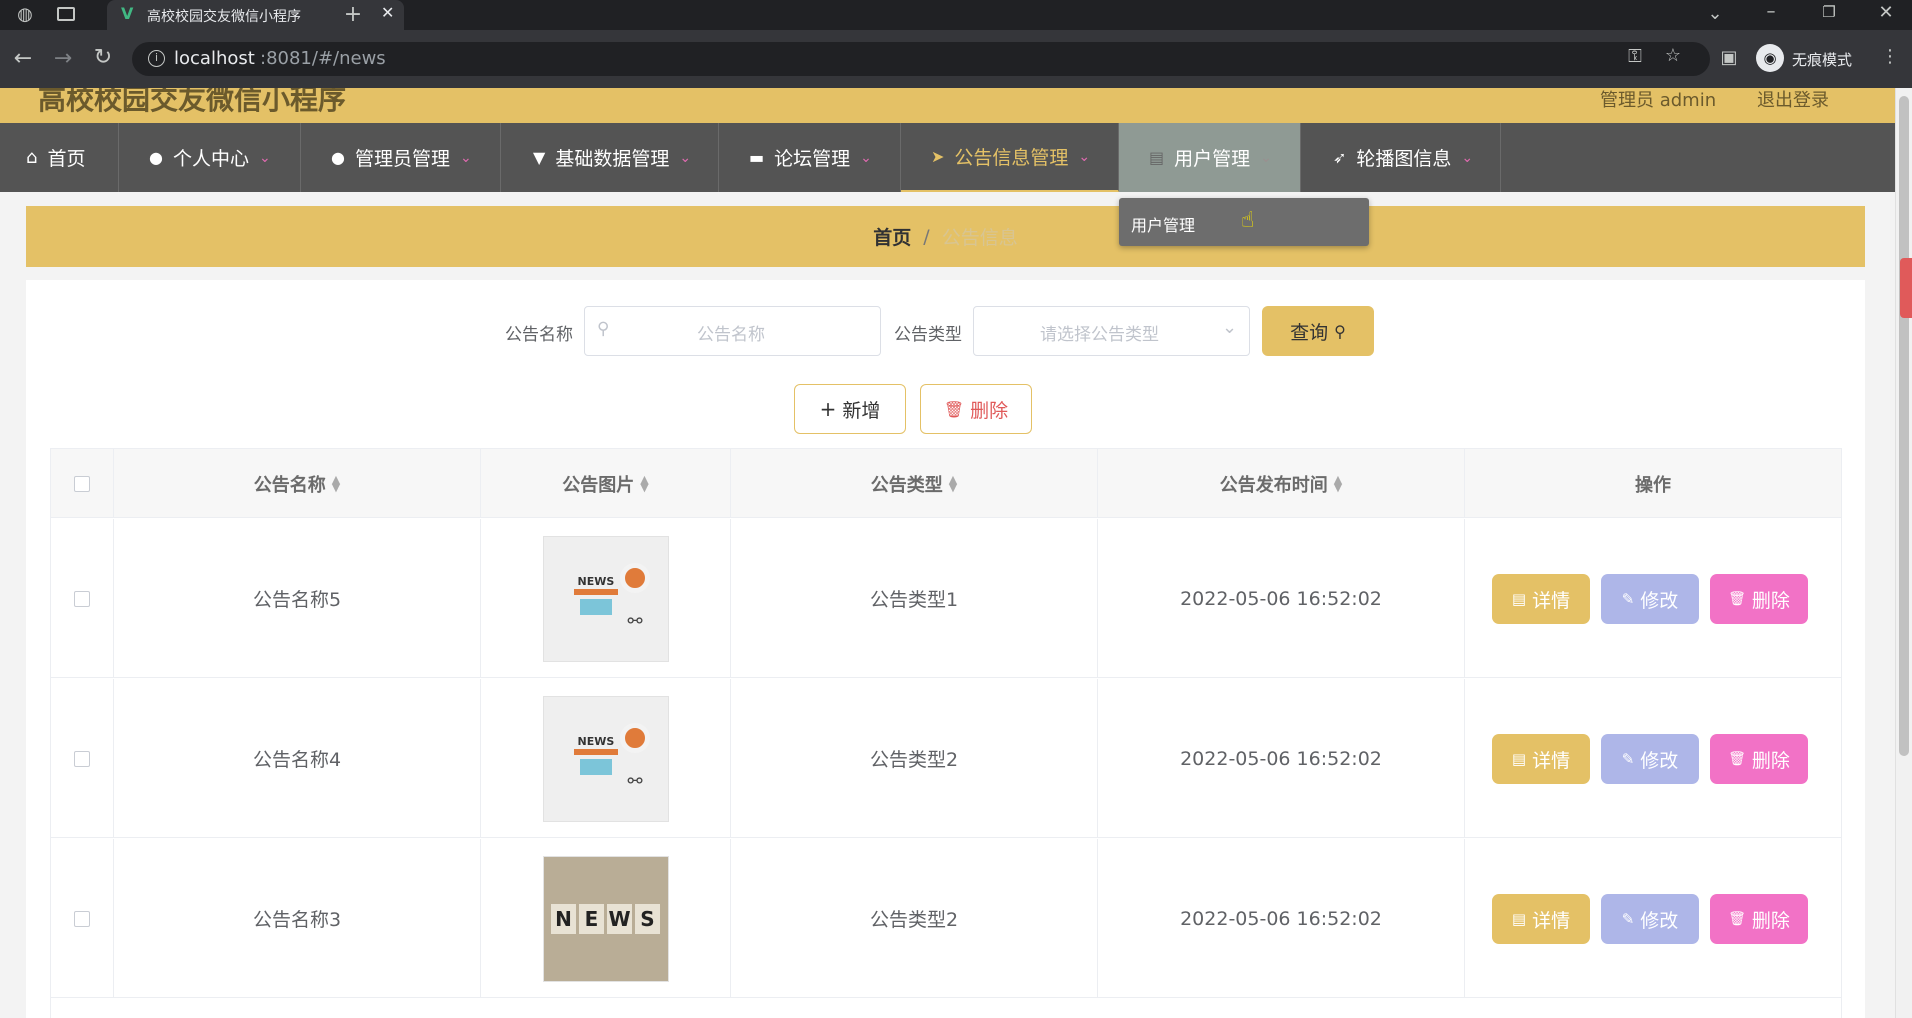 This screenshot has width=1912, height=1018. Describe the element at coordinates (1111, 331) in the screenshot. I see `announcement-type-select: 请选择公告类型 ⌄` at that location.